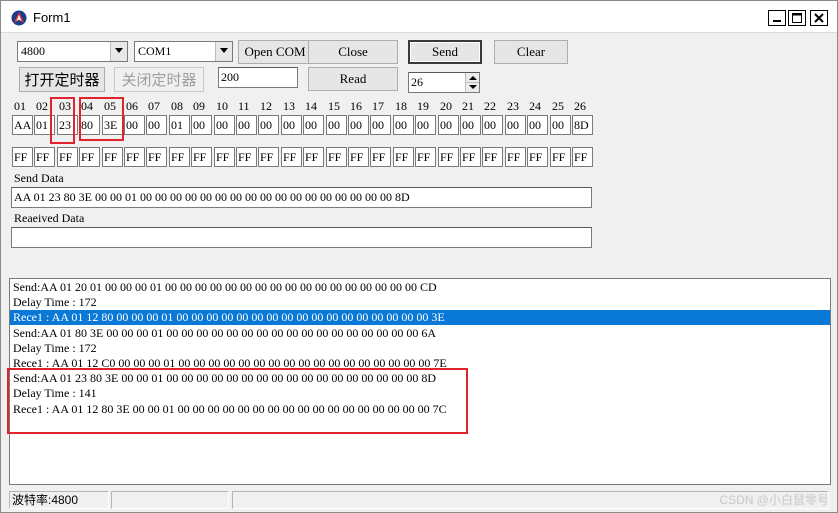  Describe the element at coordinates (258, 77) in the screenshot. I see `timer-interval-input: 200` at that location.